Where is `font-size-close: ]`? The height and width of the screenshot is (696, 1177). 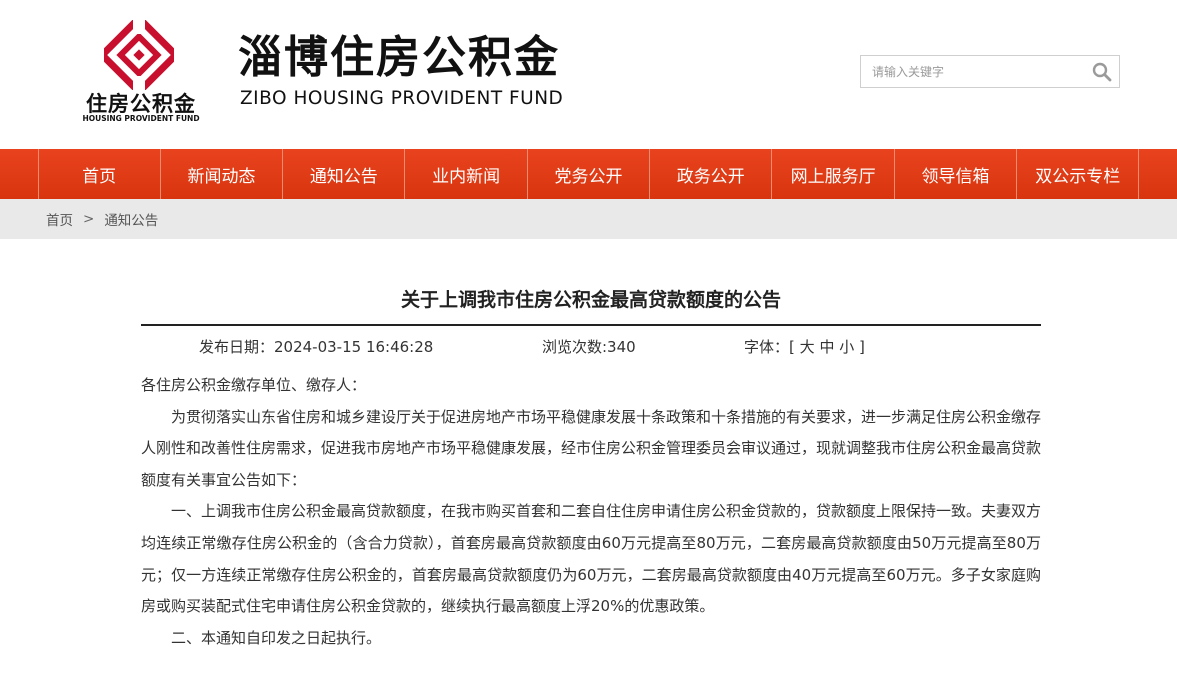 font-size-close: ] is located at coordinates (862, 347).